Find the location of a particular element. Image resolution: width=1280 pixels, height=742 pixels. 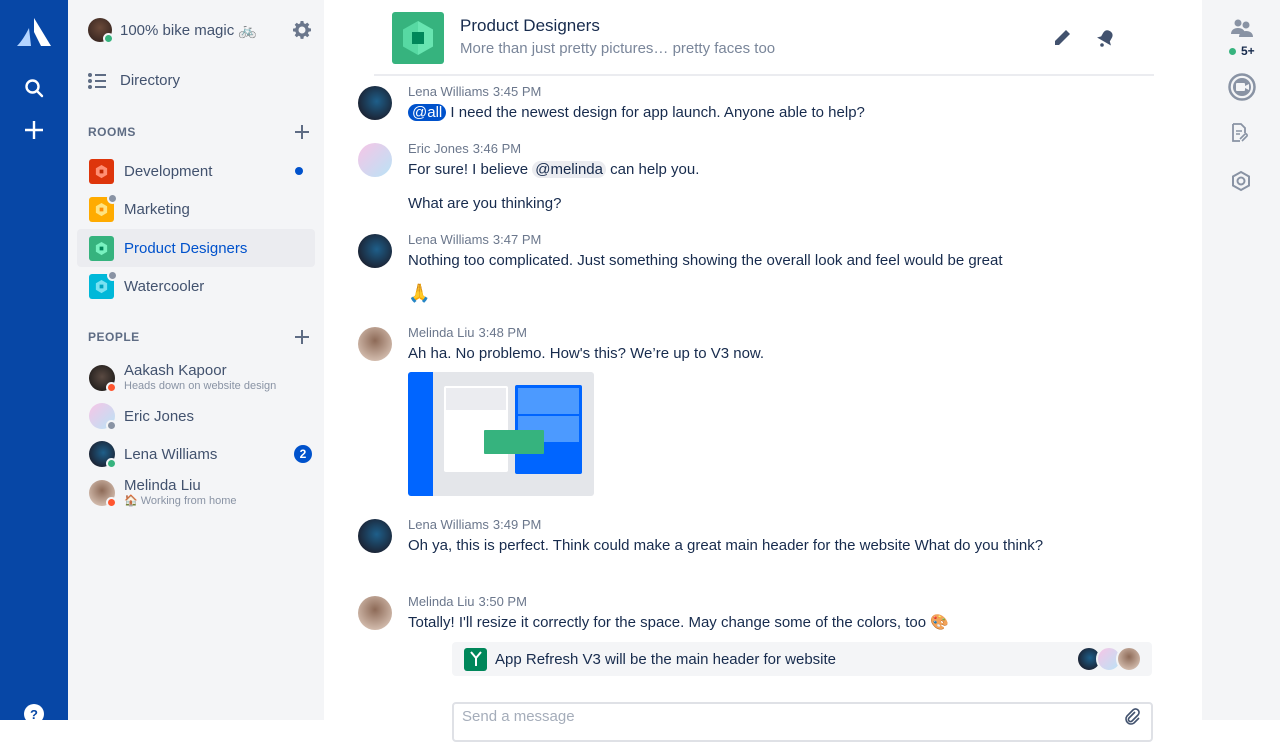

presence-busy-icon is located at coordinates (111, 387).